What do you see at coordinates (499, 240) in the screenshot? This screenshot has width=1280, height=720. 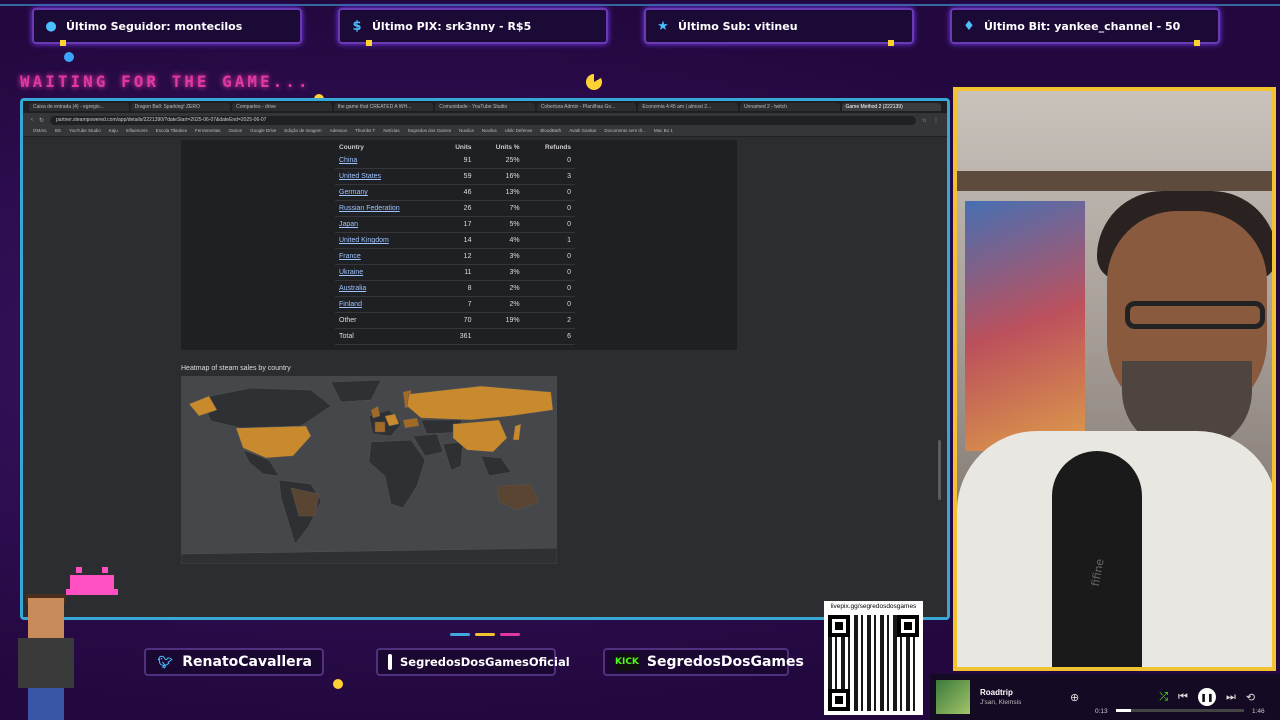 I see `cell-pct: 4%` at bounding box center [499, 240].